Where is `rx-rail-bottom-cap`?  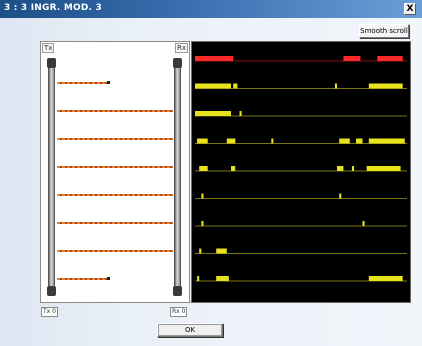 rx-rail-bottom-cap is located at coordinates (177, 291).